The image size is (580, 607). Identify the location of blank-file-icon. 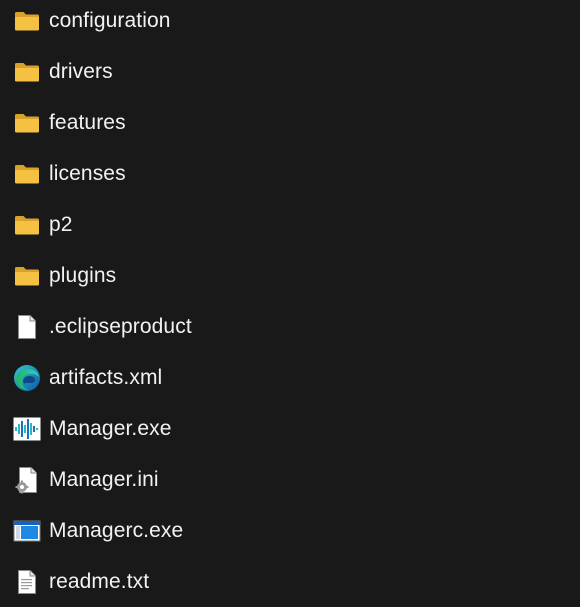
(27, 327).